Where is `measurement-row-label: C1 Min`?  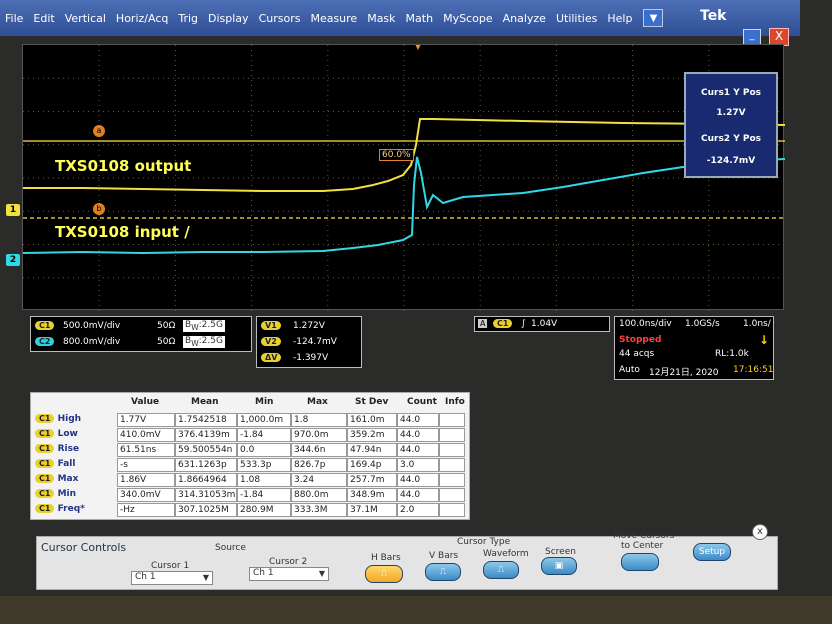
measurement-row-label: C1 Min is located at coordinates (55, 494).